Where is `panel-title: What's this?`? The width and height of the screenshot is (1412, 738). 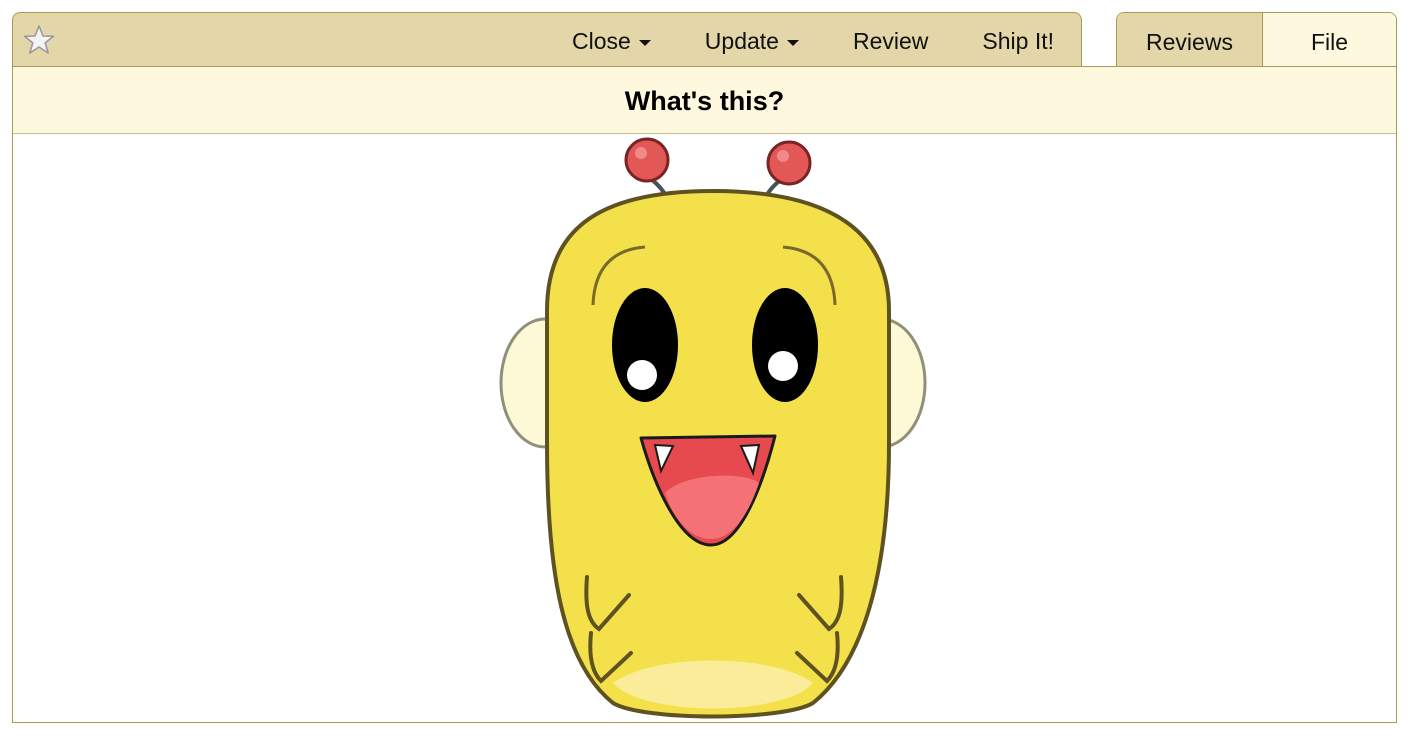 panel-title: What's this? is located at coordinates (704, 100).